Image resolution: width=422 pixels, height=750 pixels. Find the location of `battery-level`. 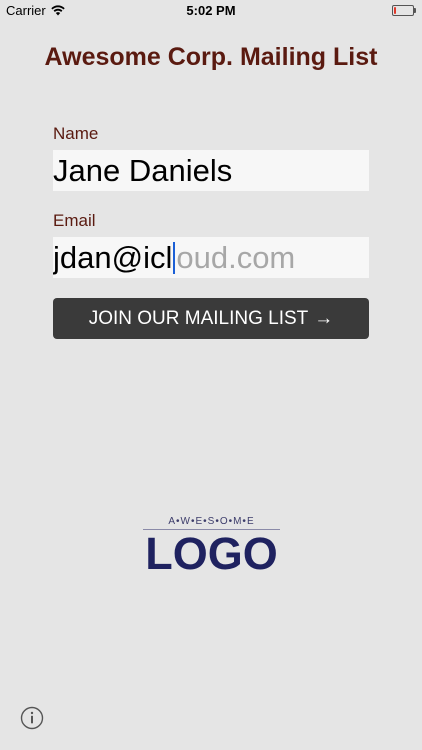

battery-level is located at coordinates (395, 10).